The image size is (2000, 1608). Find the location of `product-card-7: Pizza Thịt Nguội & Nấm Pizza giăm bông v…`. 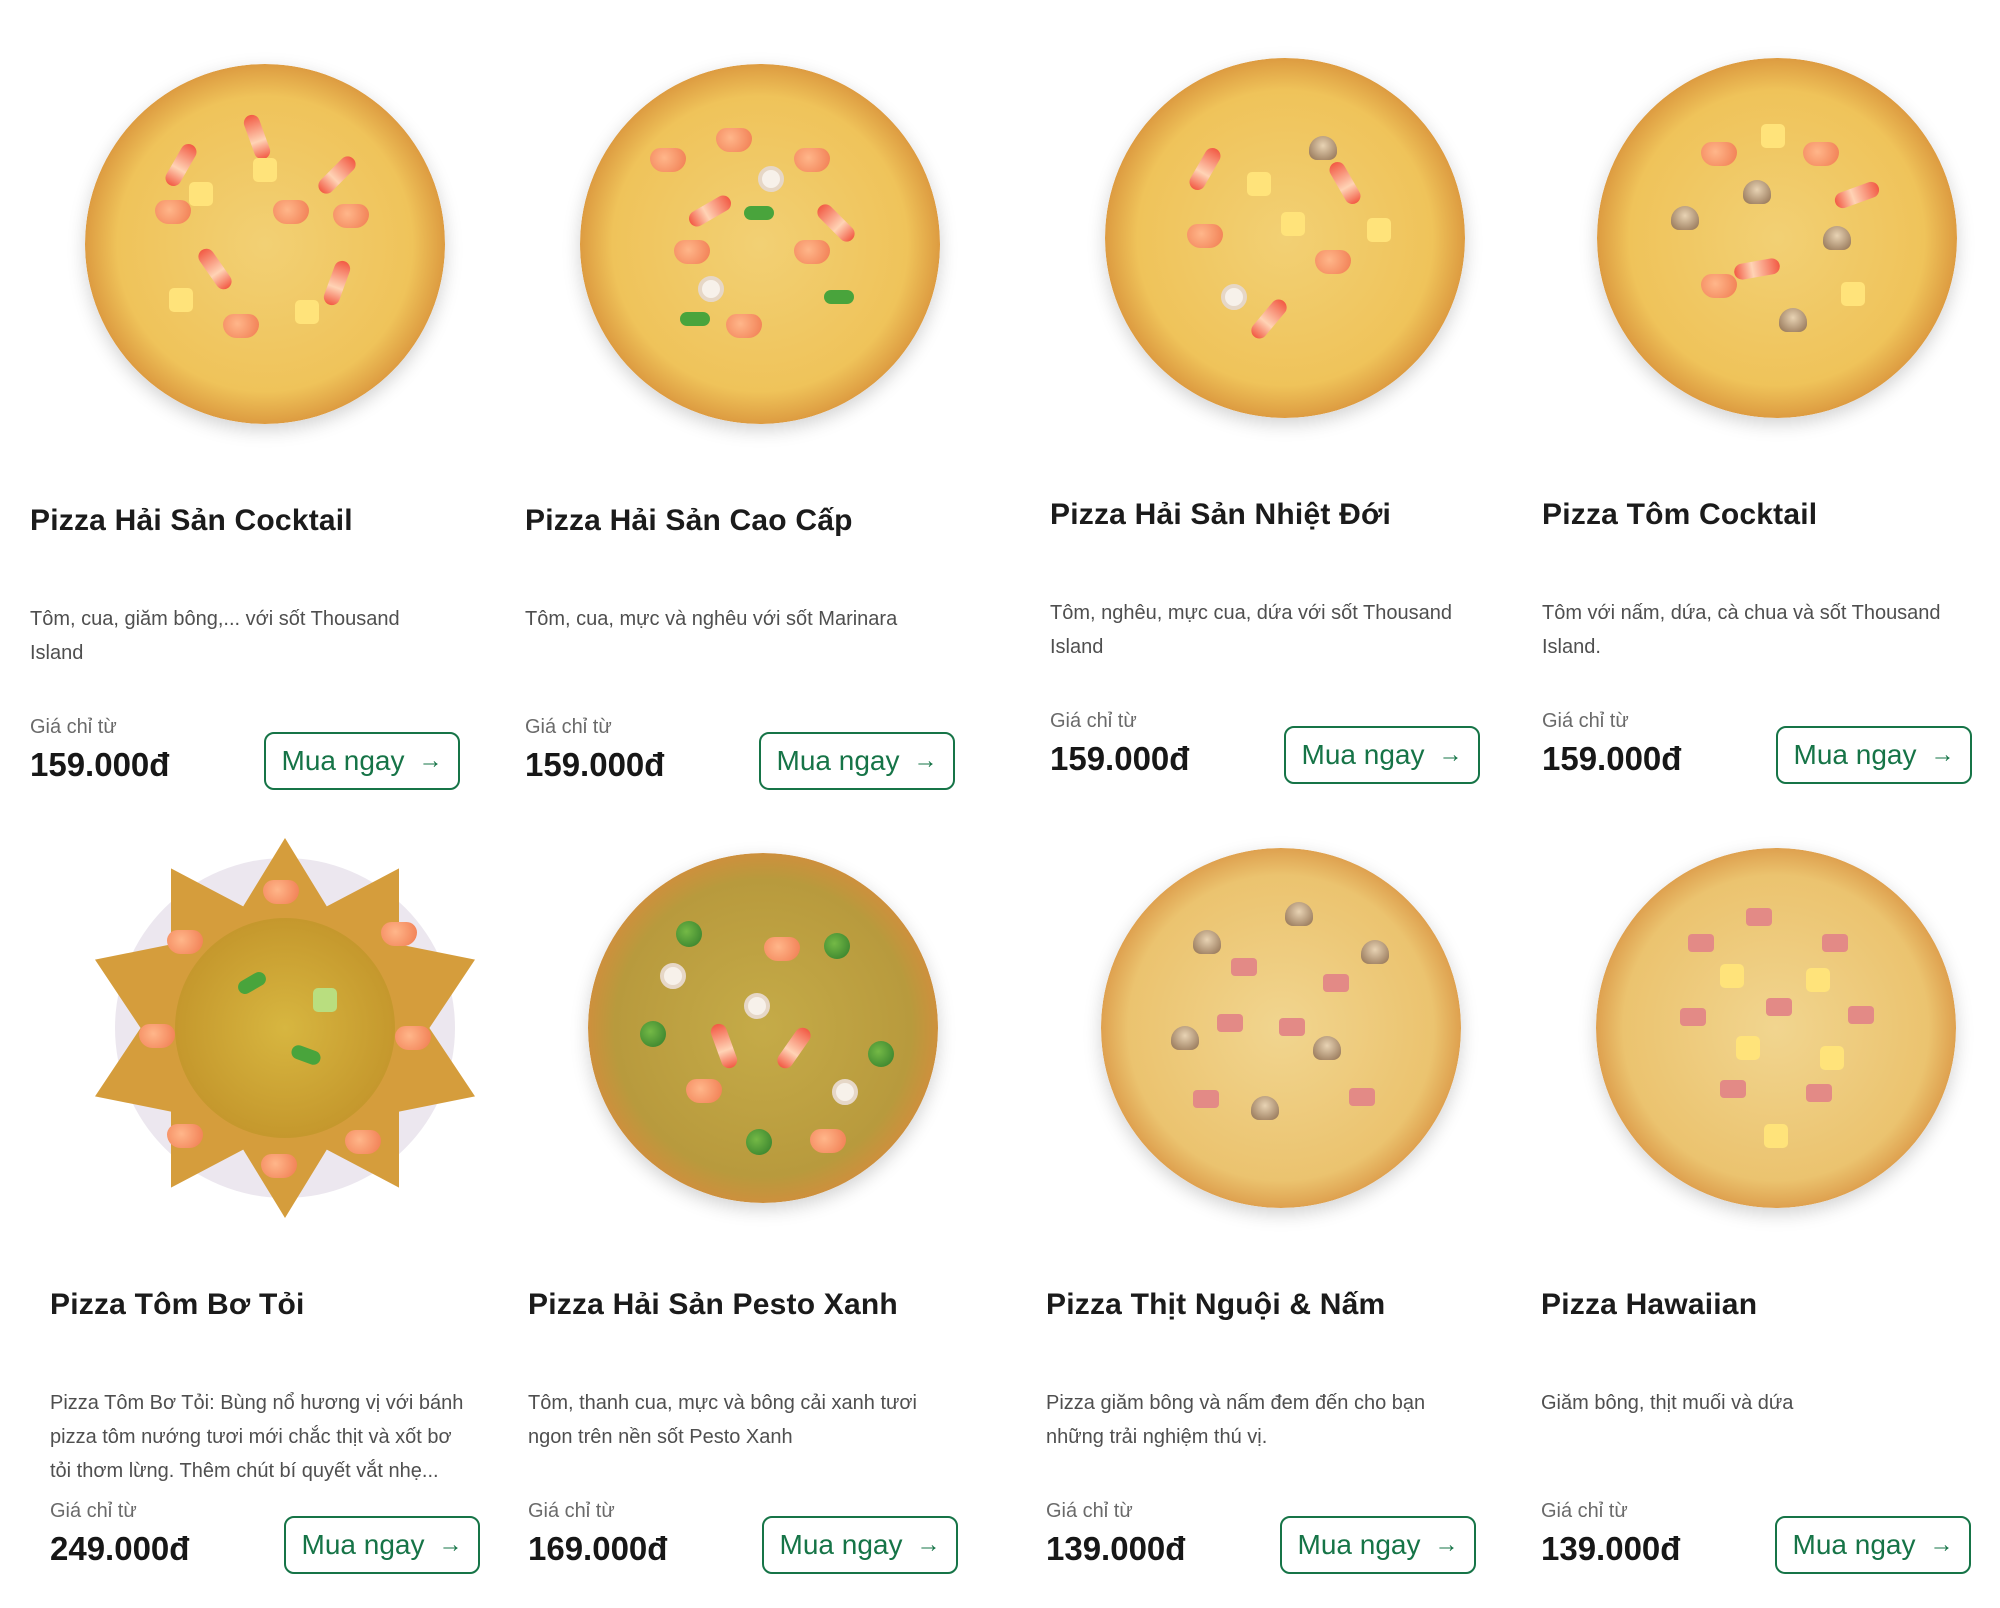

product-card-7: Pizza Thịt Nguội & Nấm Pizza giăm bông v… is located at coordinates (1281, 1213).